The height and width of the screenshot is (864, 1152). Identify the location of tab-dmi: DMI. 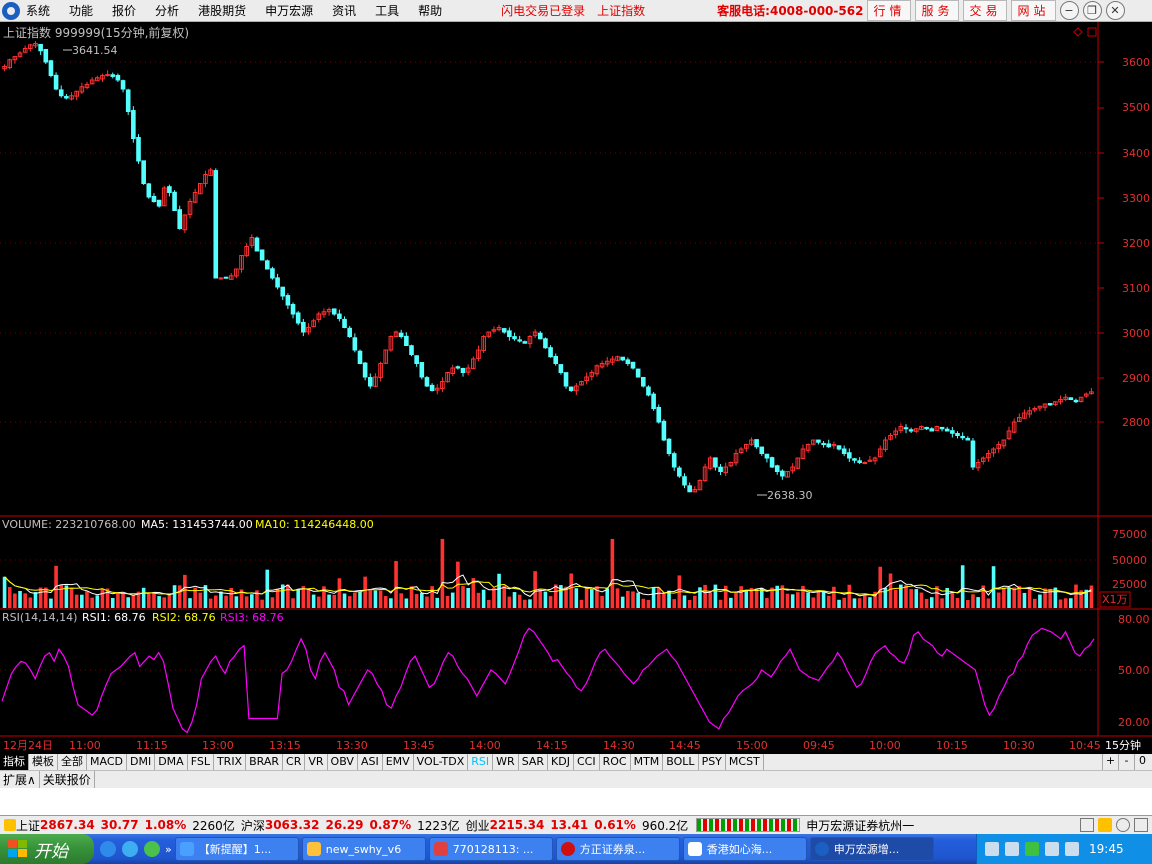
(141, 762).